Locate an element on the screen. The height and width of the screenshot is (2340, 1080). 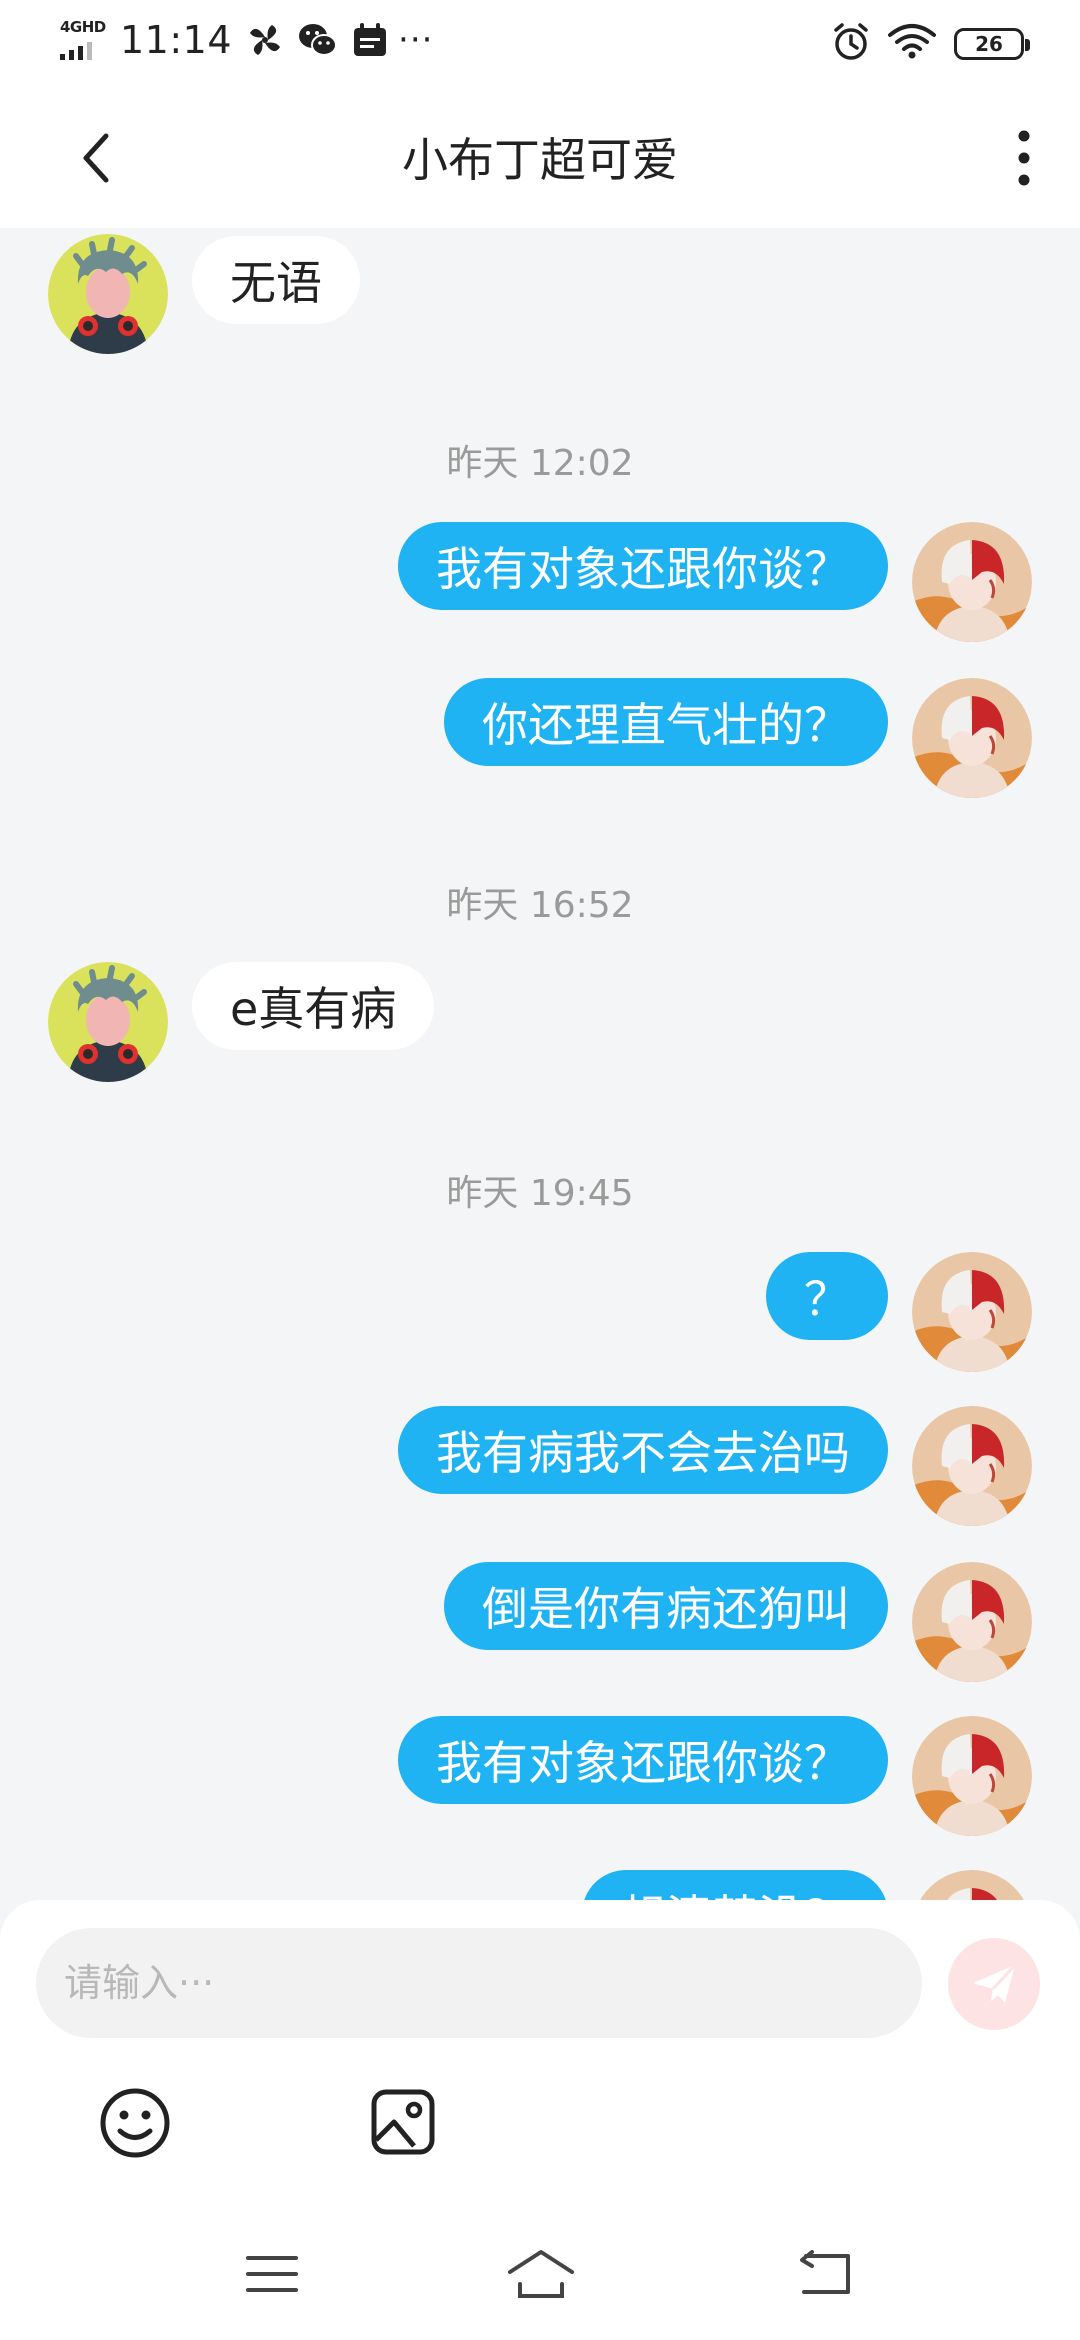
status-bar: 4GHD 11:14 ··· 26 is located at coordinates (540, 42).